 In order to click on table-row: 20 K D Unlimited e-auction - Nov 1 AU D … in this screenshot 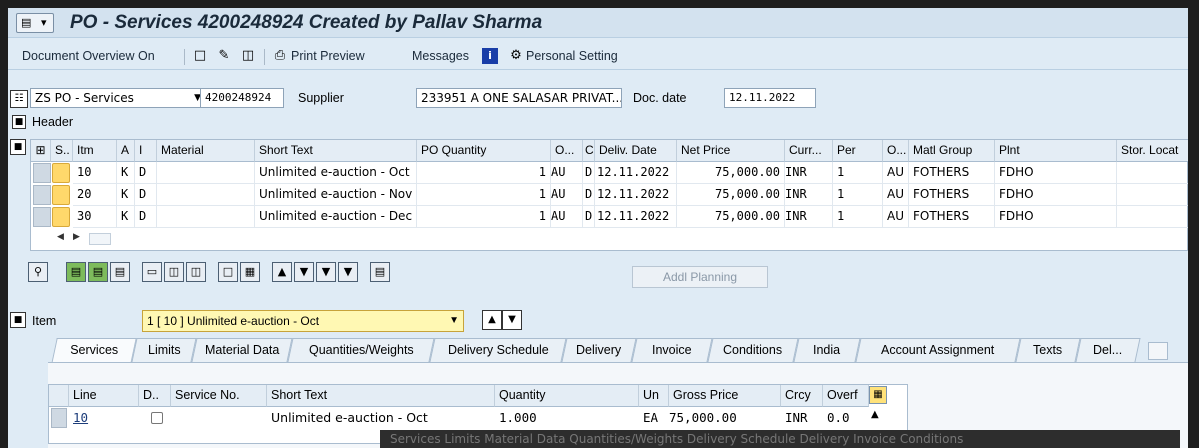, I will do `click(609, 195)`.